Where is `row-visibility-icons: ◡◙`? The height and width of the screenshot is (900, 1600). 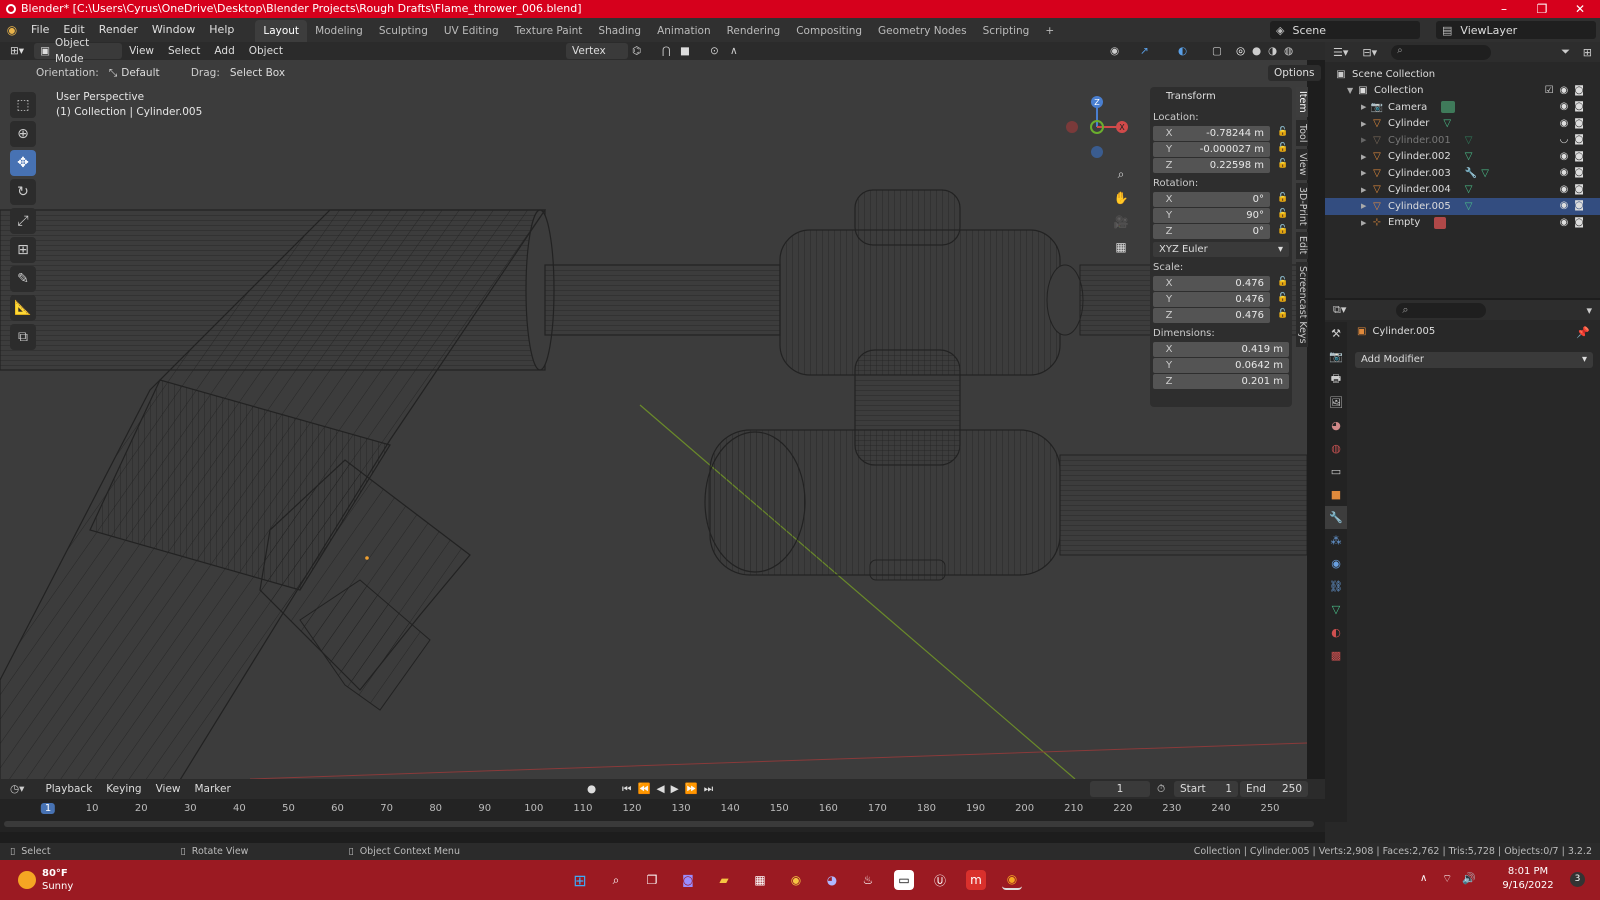
row-visibility-icons: ◡◙ is located at coordinates (1575, 139).